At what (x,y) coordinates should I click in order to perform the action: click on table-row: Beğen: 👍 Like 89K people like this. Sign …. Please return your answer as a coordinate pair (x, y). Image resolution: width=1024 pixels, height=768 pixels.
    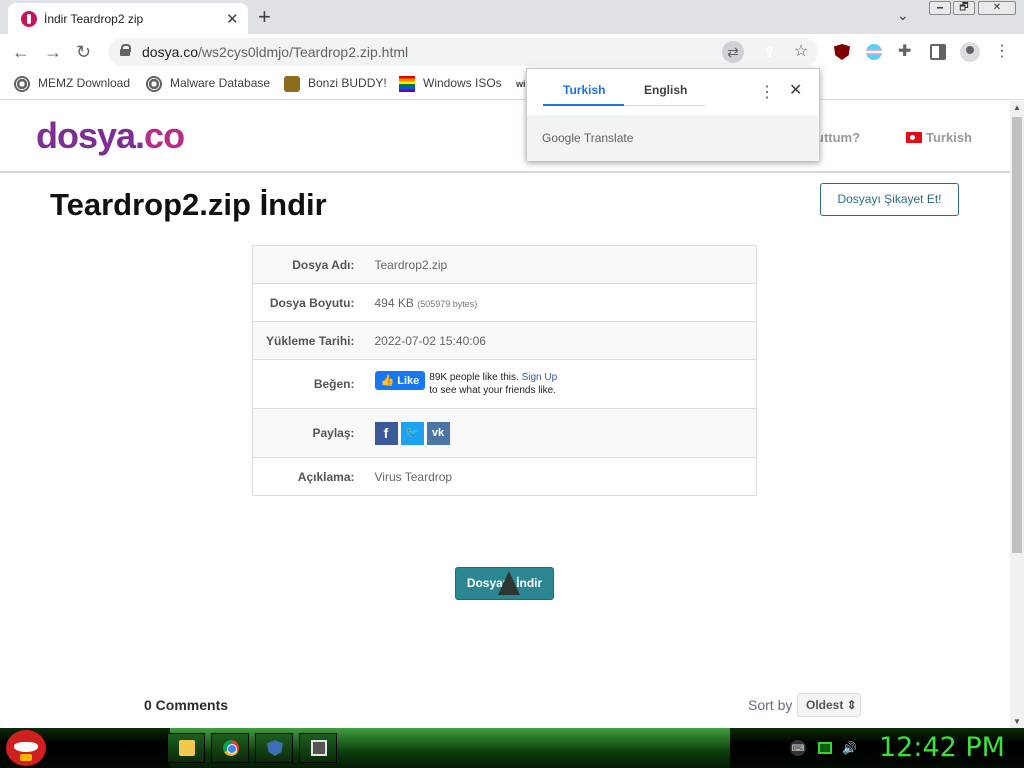
    Looking at the image, I should click on (504, 384).